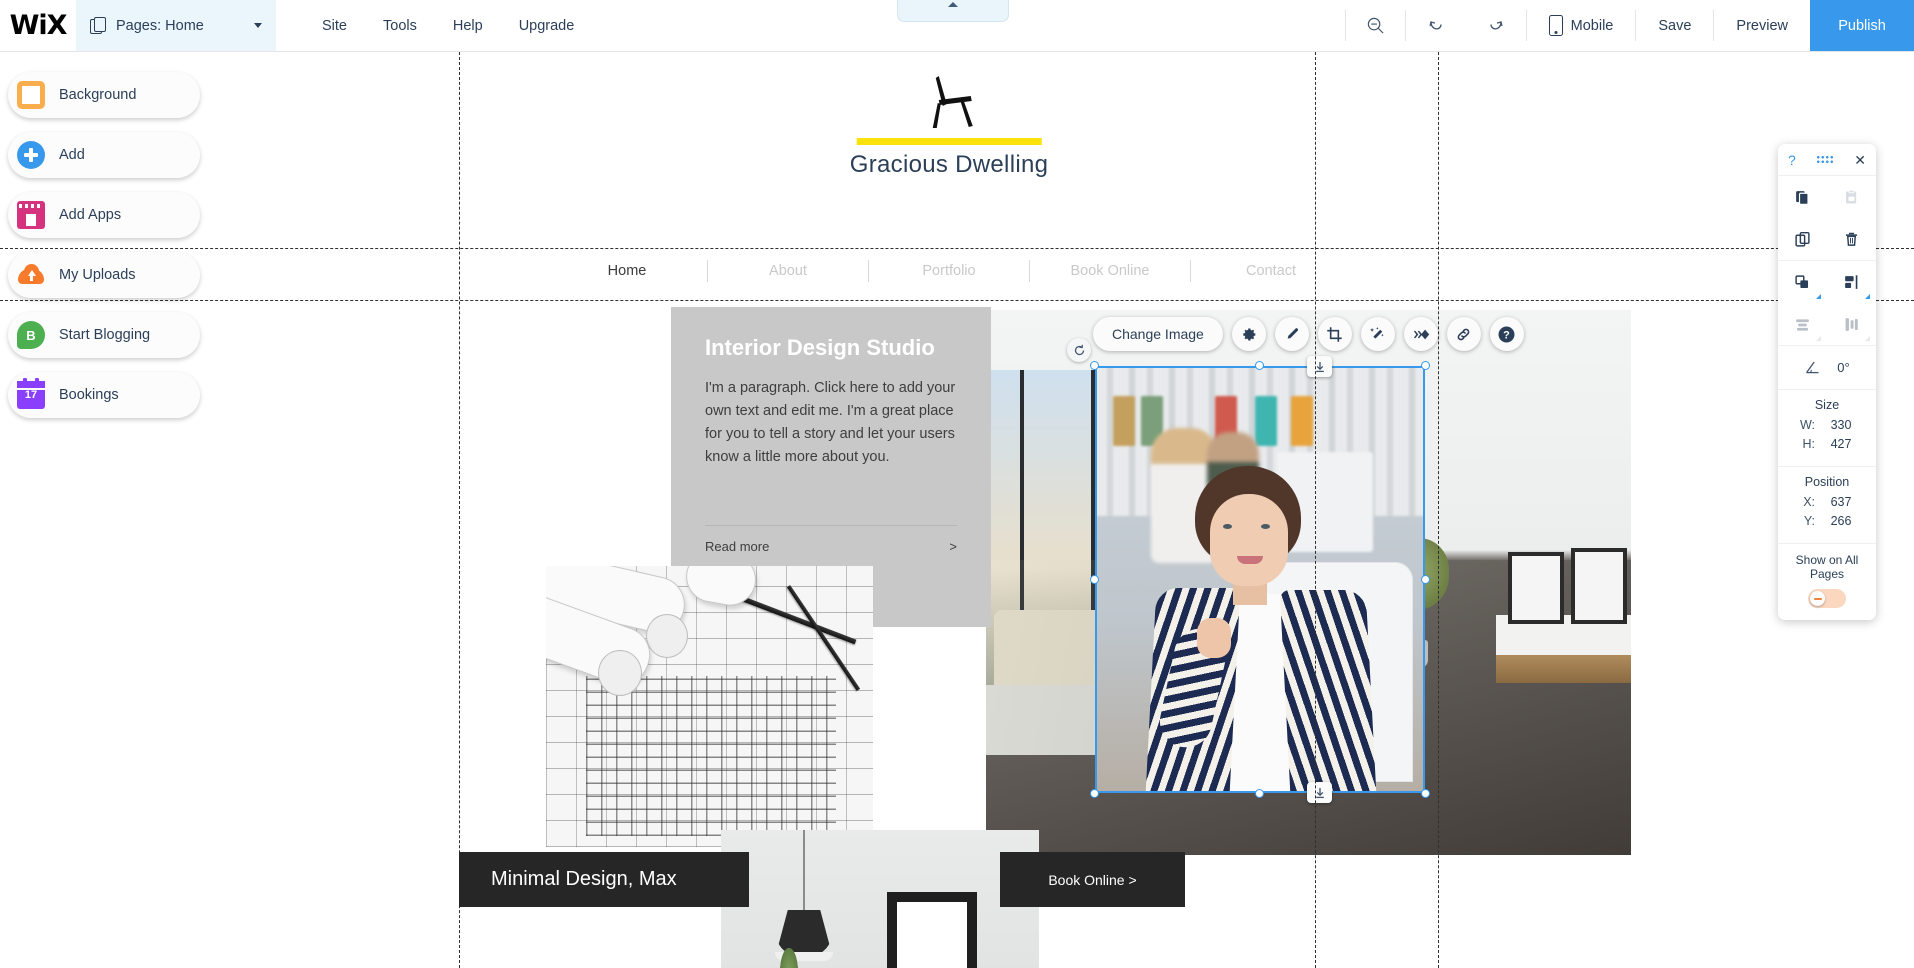  Describe the element at coordinates (104, 95) in the screenshot. I see `sidebar-item-background: Background` at that location.